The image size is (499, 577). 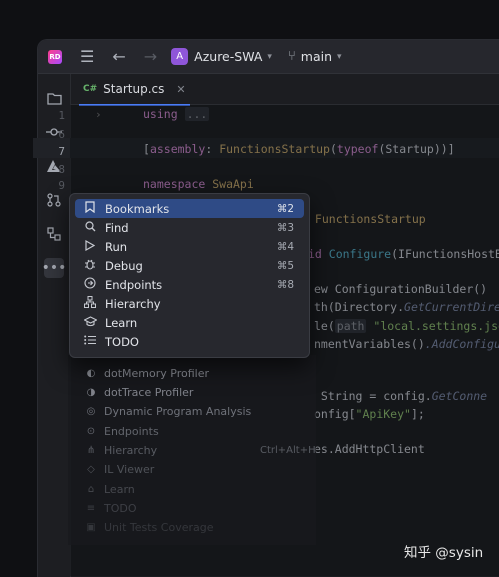 What do you see at coordinates (90, 284) in the screenshot?
I see `endpoints-icon` at bounding box center [90, 284].